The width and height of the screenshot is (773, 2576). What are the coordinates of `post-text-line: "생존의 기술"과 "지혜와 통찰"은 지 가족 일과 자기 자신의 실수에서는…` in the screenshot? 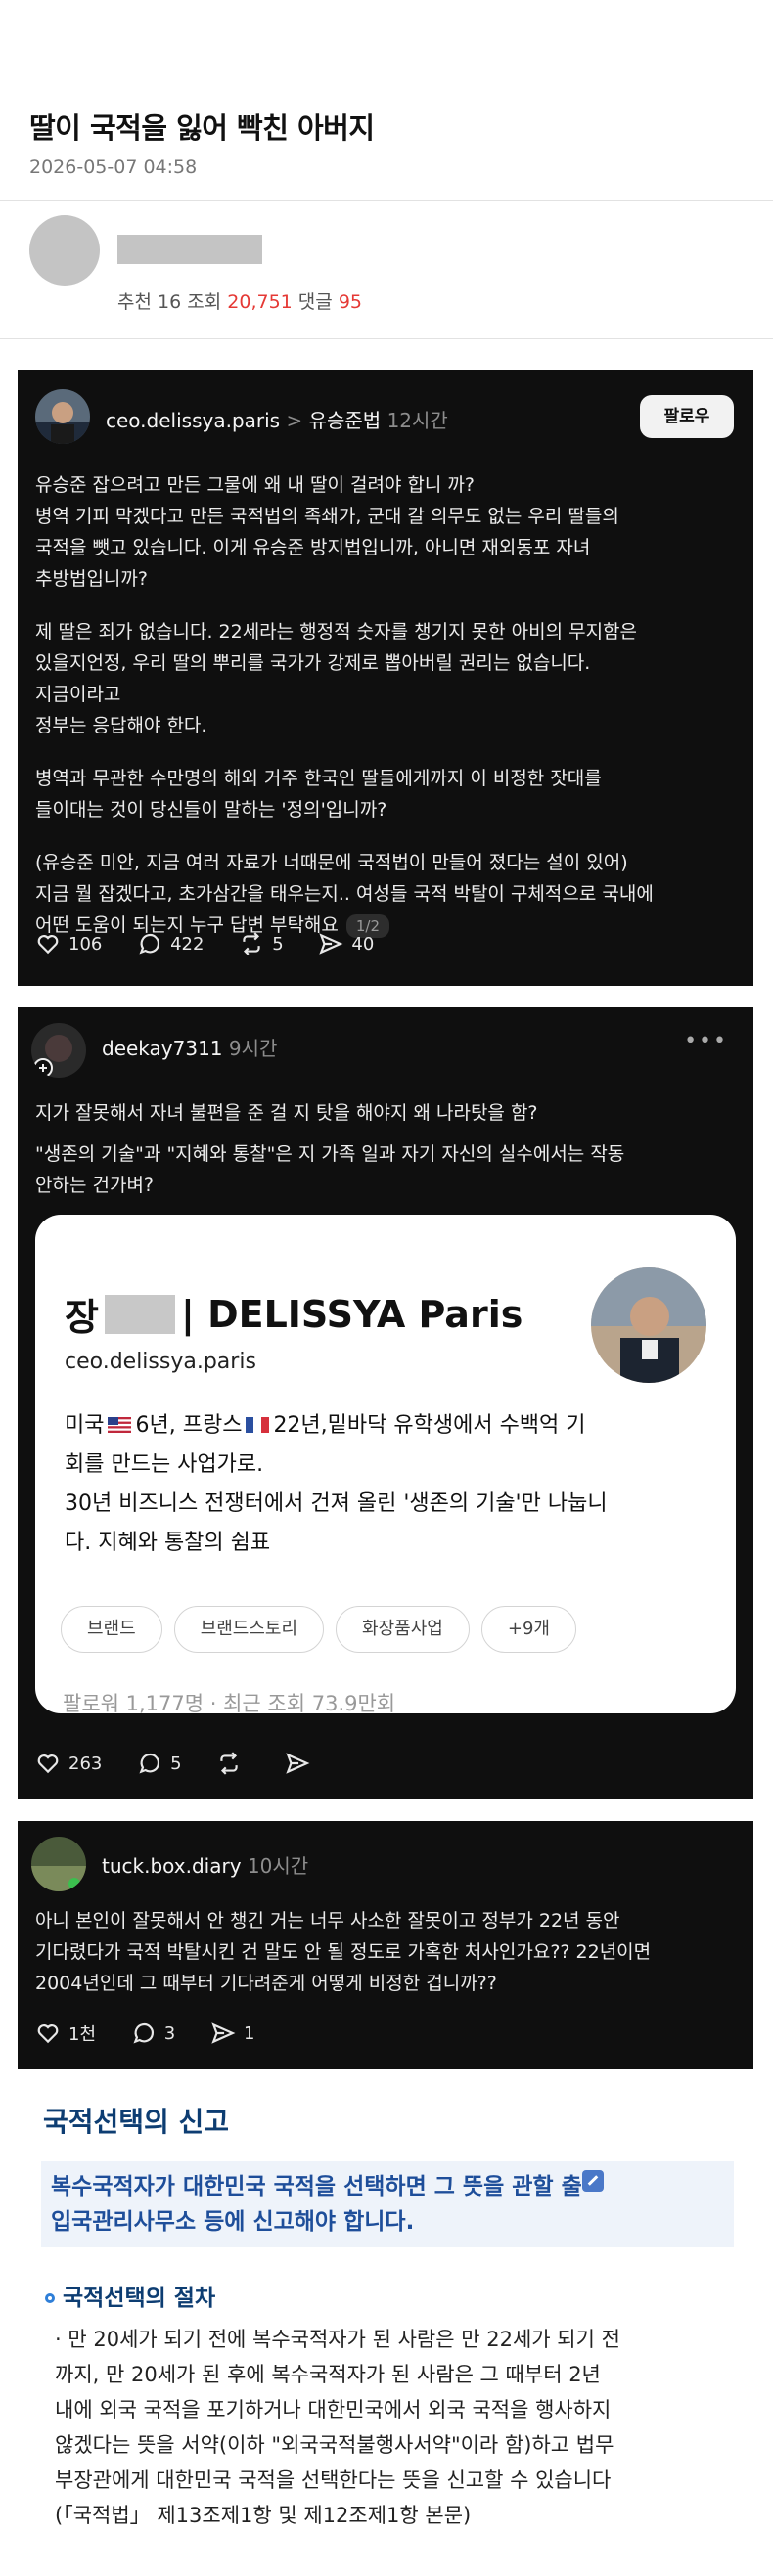 It's located at (330, 1154).